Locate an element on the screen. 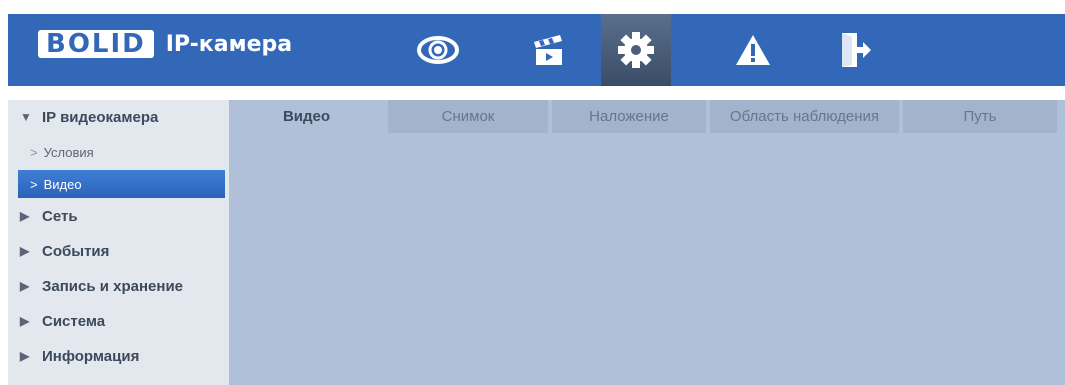 Image resolution: width=1065 pixels, height=385 pixels. tab-area: Область наблюдения is located at coordinates (804, 116).